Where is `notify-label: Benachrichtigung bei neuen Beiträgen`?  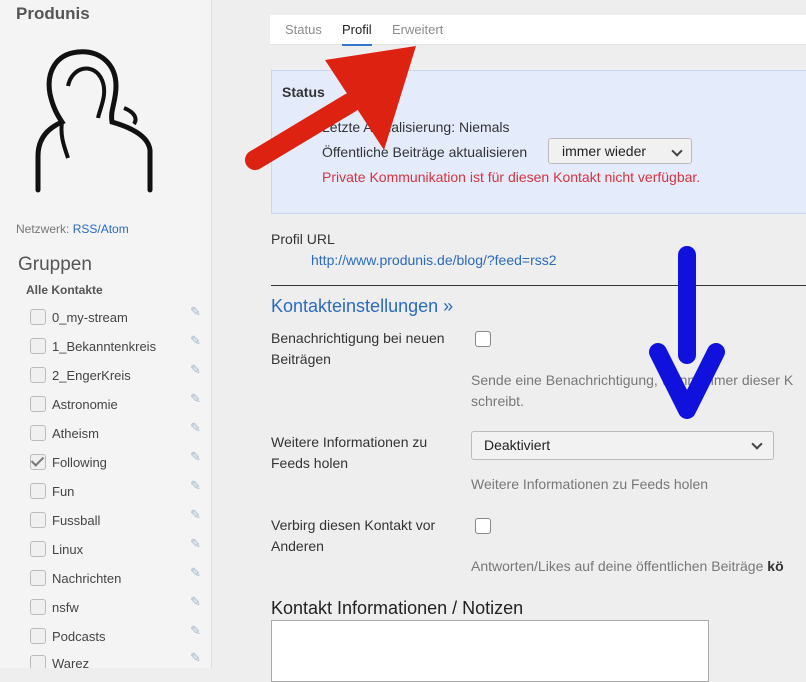 notify-label: Benachrichtigung bei neuen Beiträgen is located at coordinates (358, 348).